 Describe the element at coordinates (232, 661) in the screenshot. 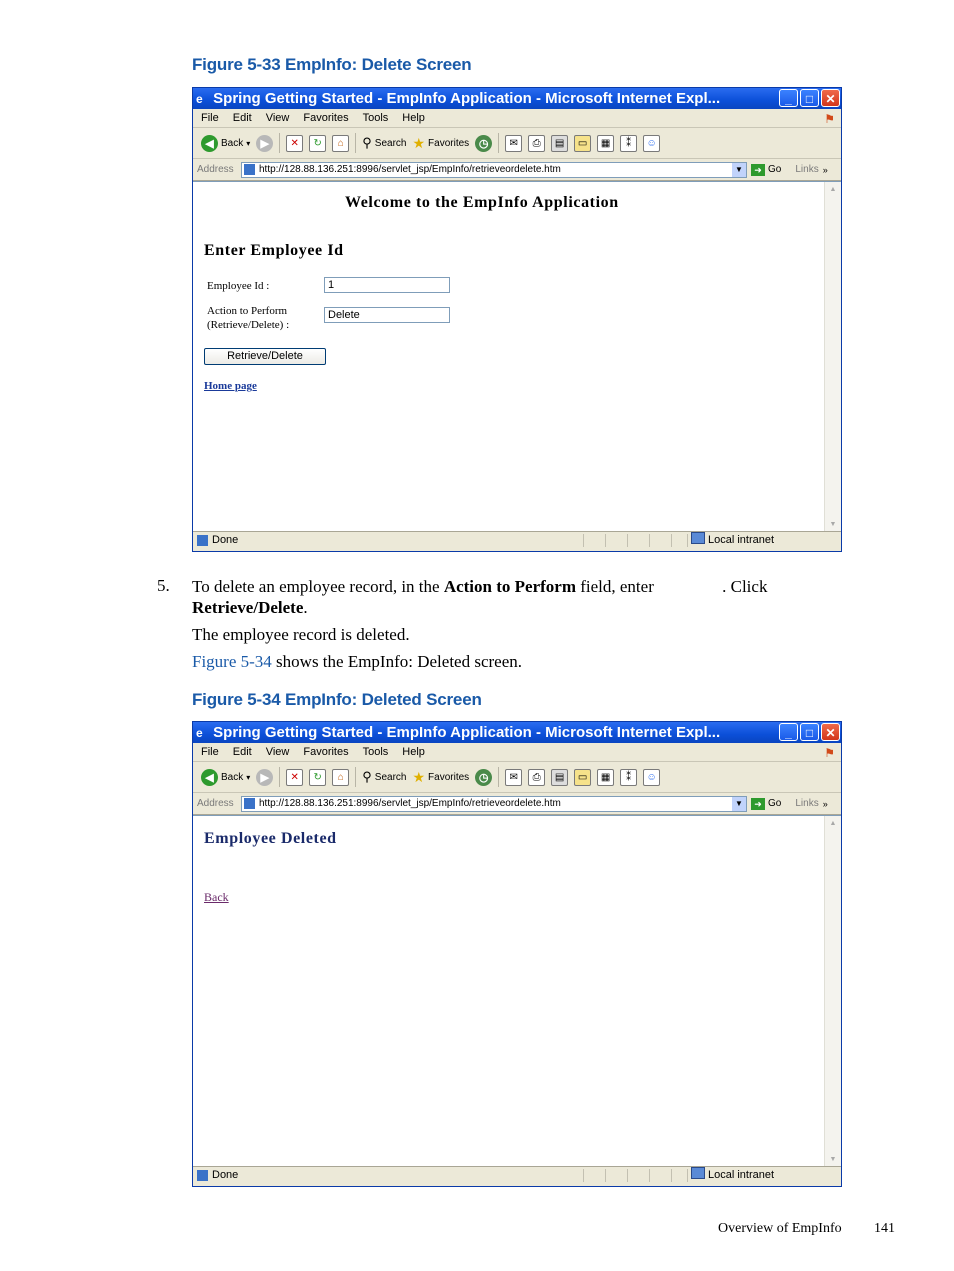

I see `figure-5-34-link: Figure 5-34` at that location.